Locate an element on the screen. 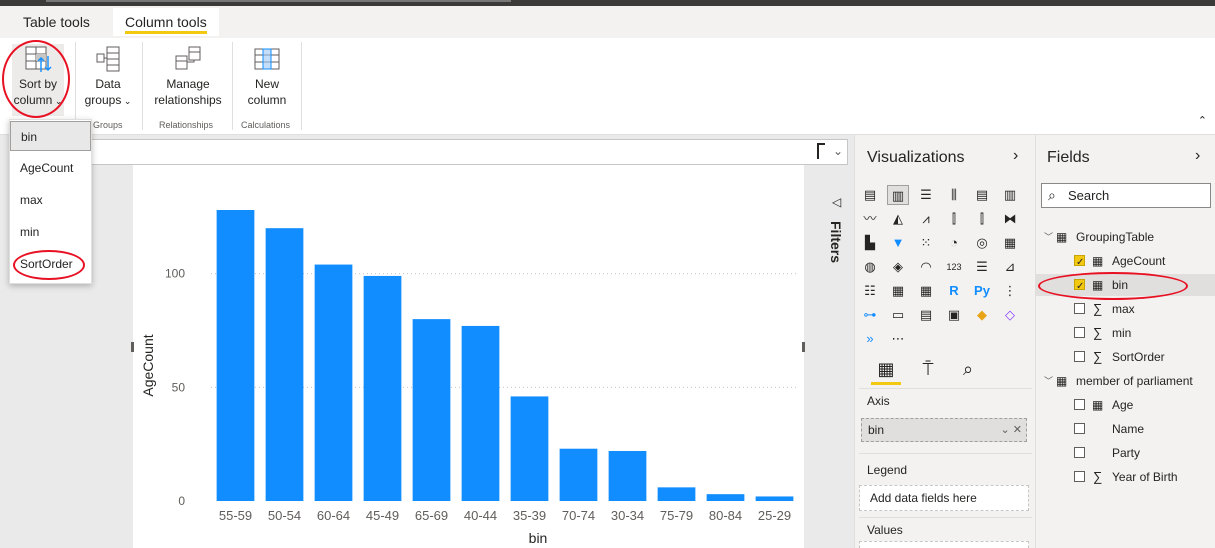 The height and width of the screenshot is (548, 1215). field-search-input: ⌕ Search is located at coordinates (1126, 195).